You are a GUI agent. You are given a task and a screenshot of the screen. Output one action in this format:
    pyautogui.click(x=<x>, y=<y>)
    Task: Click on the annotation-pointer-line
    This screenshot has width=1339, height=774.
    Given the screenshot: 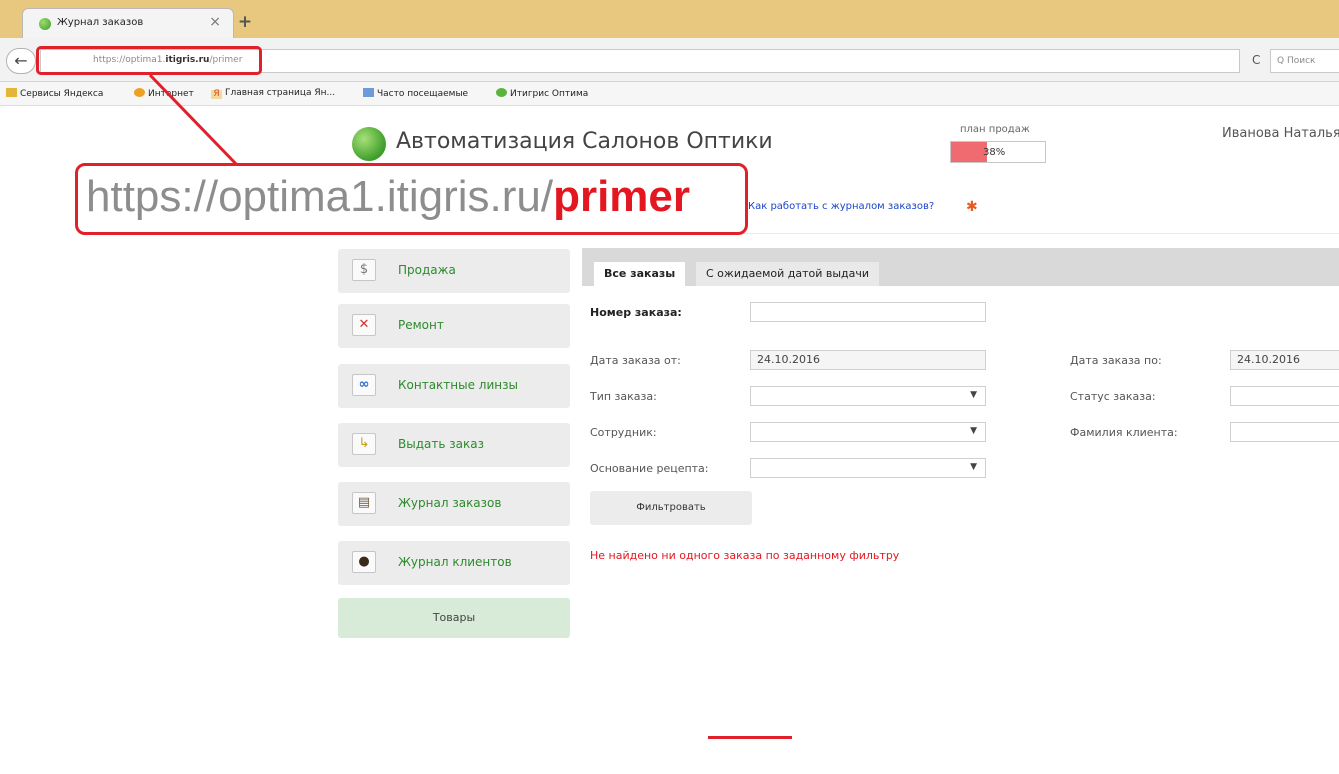 What is the action you would take?
    pyautogui.click(x=194, y=120)
    